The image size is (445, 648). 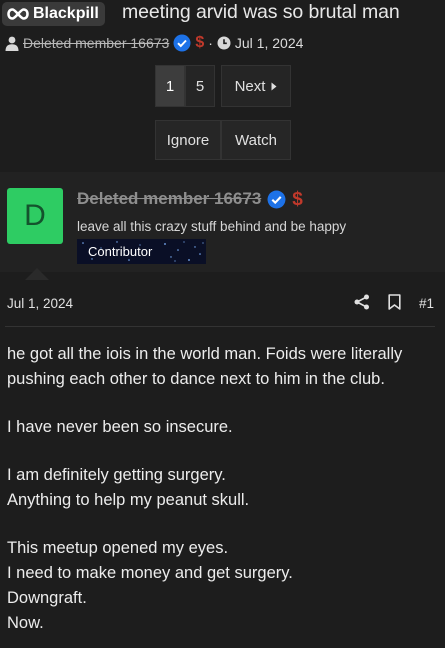 What do you see at coordinates (170, 86) in the screenshot?
I see `page-1-button: 1` at bounding box center [170, 86].